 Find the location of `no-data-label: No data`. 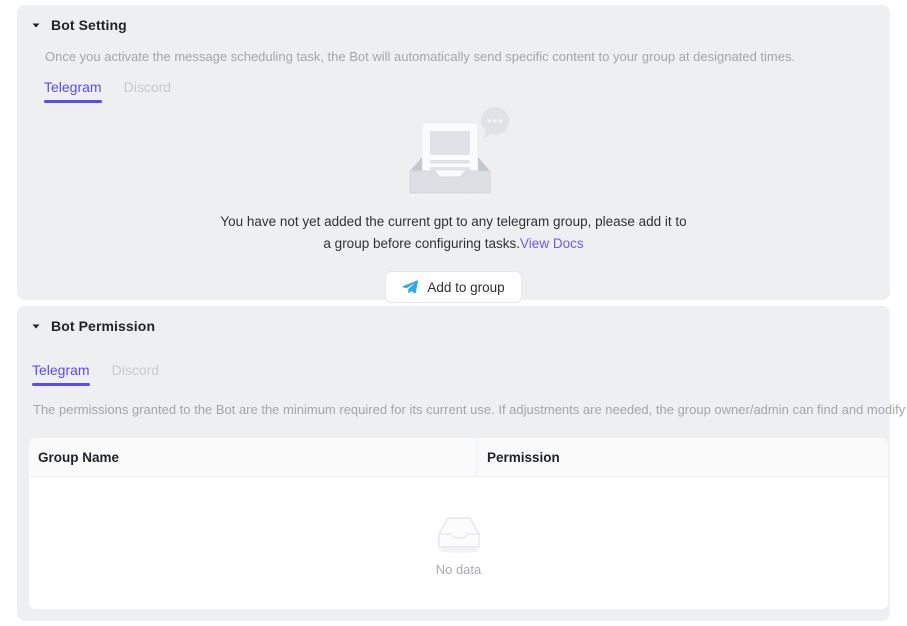

no-data-label: No data is located at coordinates (458, 569).